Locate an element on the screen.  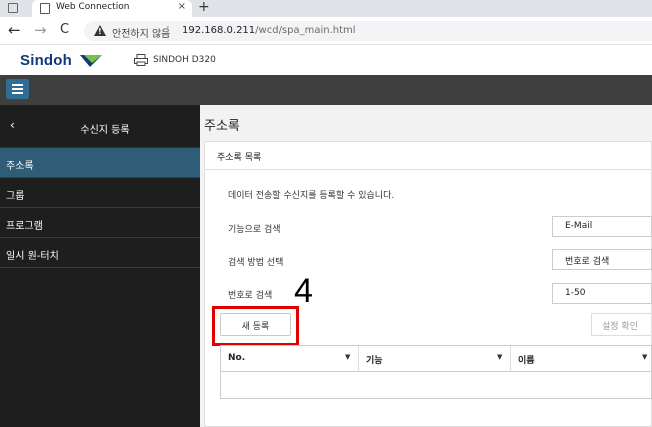
number-range-value: 1-50 is located at coordinates (575, 293).